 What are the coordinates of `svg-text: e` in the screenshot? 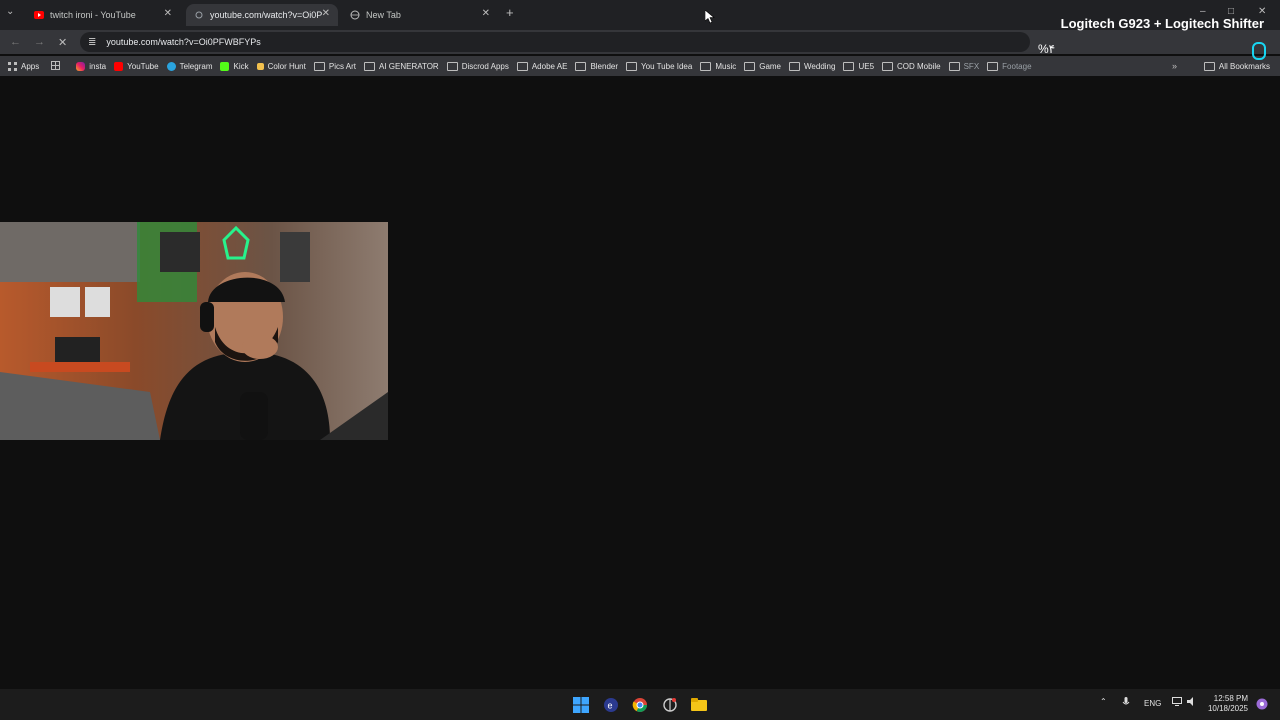 It's located at (610, 706).